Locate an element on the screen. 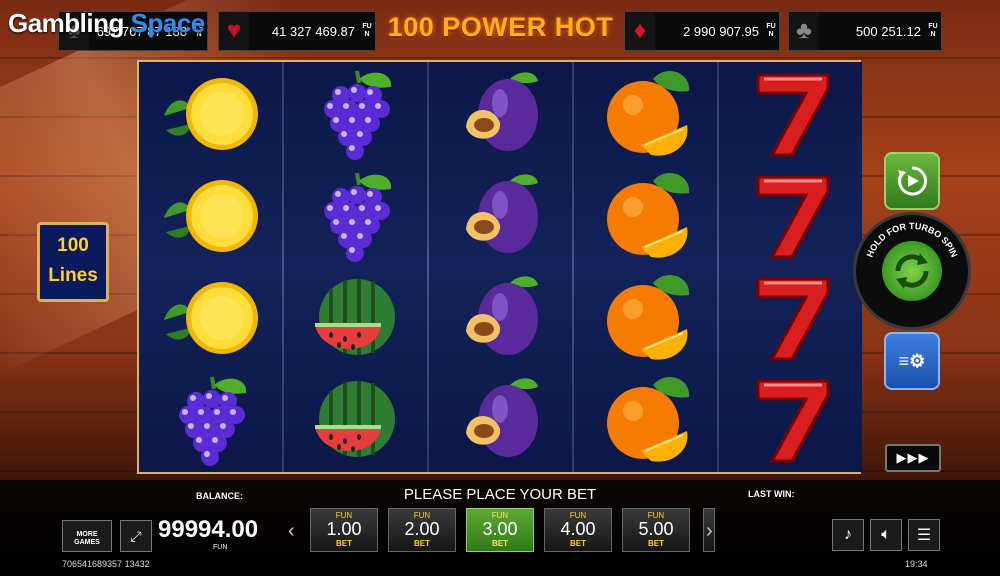  diamond-icon: ♦ is located at coordinates (640, 31).